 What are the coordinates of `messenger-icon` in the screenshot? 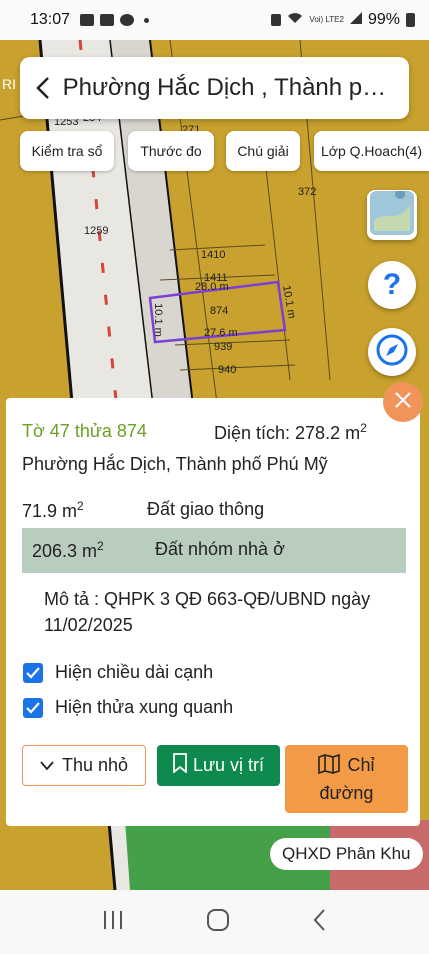 It's located at (127, 20).